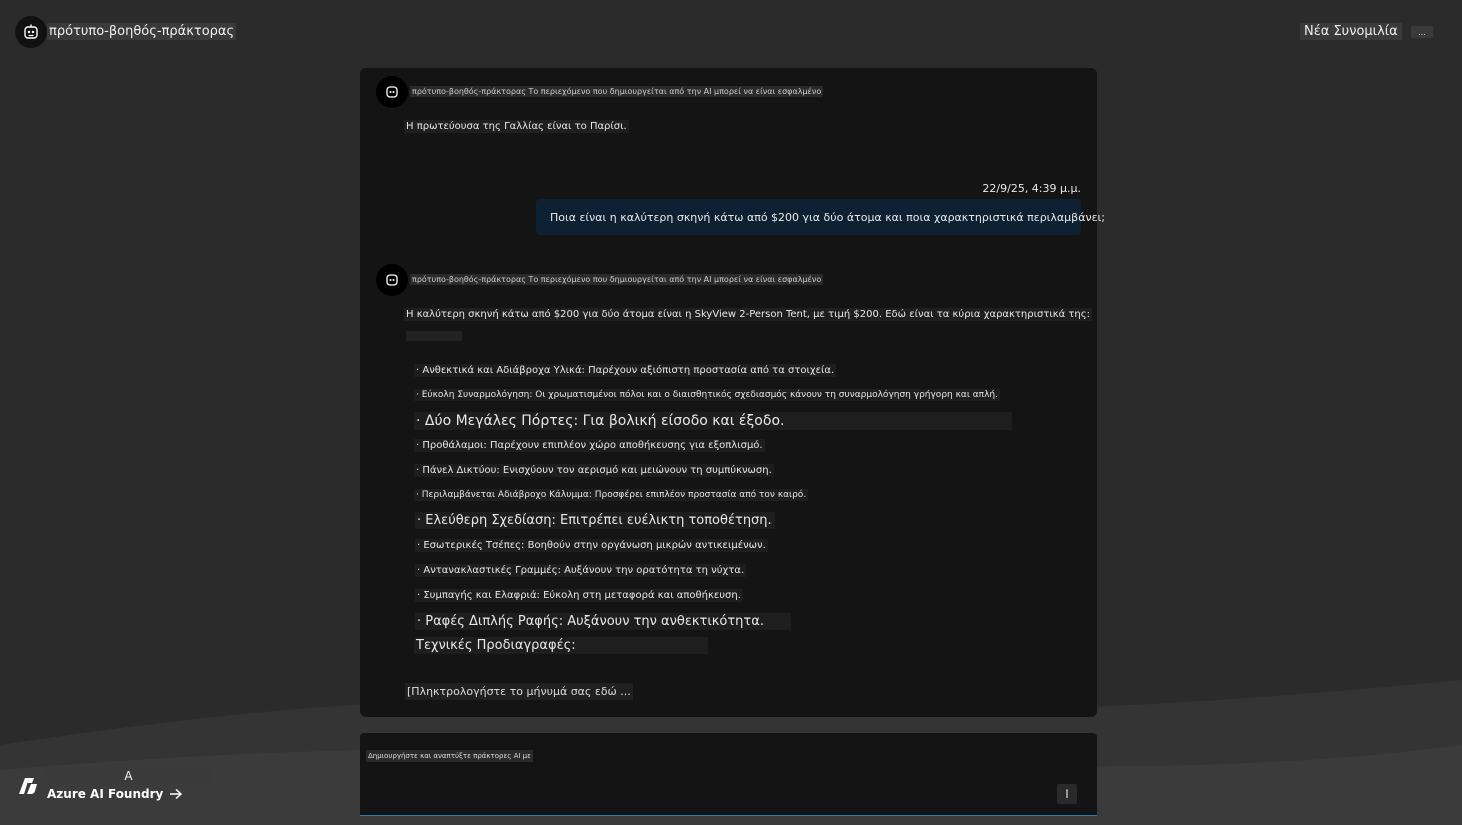 The height and width of the screenshot is (825, 1462). What do you see at coordinates (561, 645) in the screenshot?
I see `technical-specs-heading: Τεχνικές Προδιαγραφές:` at bounding box center [561, 645].